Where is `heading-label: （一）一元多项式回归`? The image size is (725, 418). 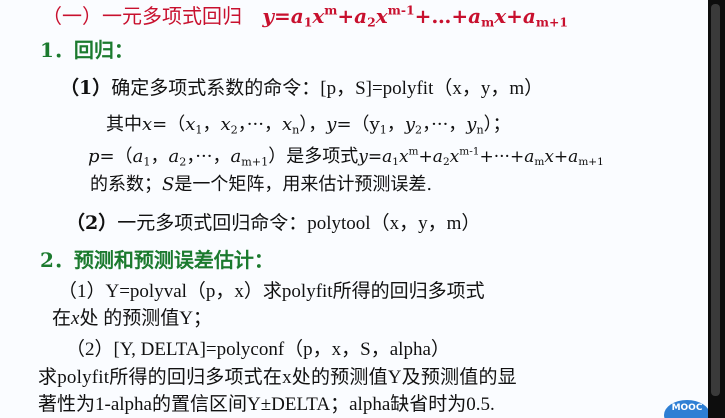 heading-label: （一）一元多项式回归 is located at coordinates (142, 16).